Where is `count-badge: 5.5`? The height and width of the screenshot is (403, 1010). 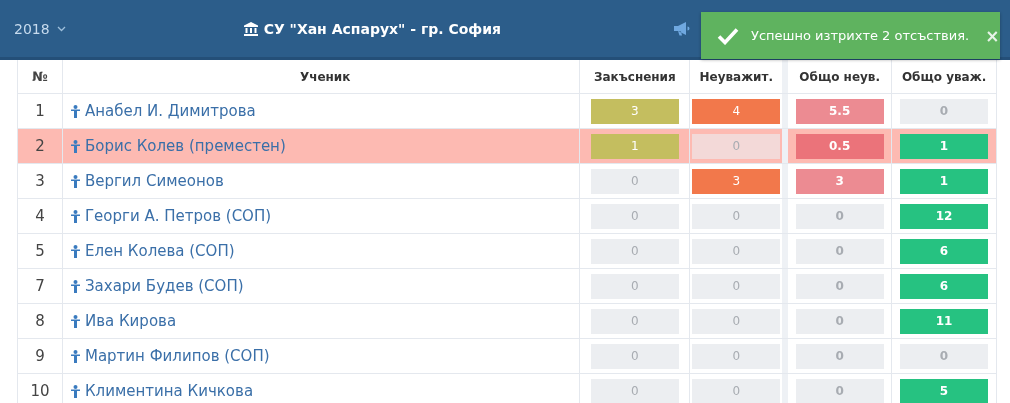 count-badge: 5.5 is located at coordinates (839, 111).